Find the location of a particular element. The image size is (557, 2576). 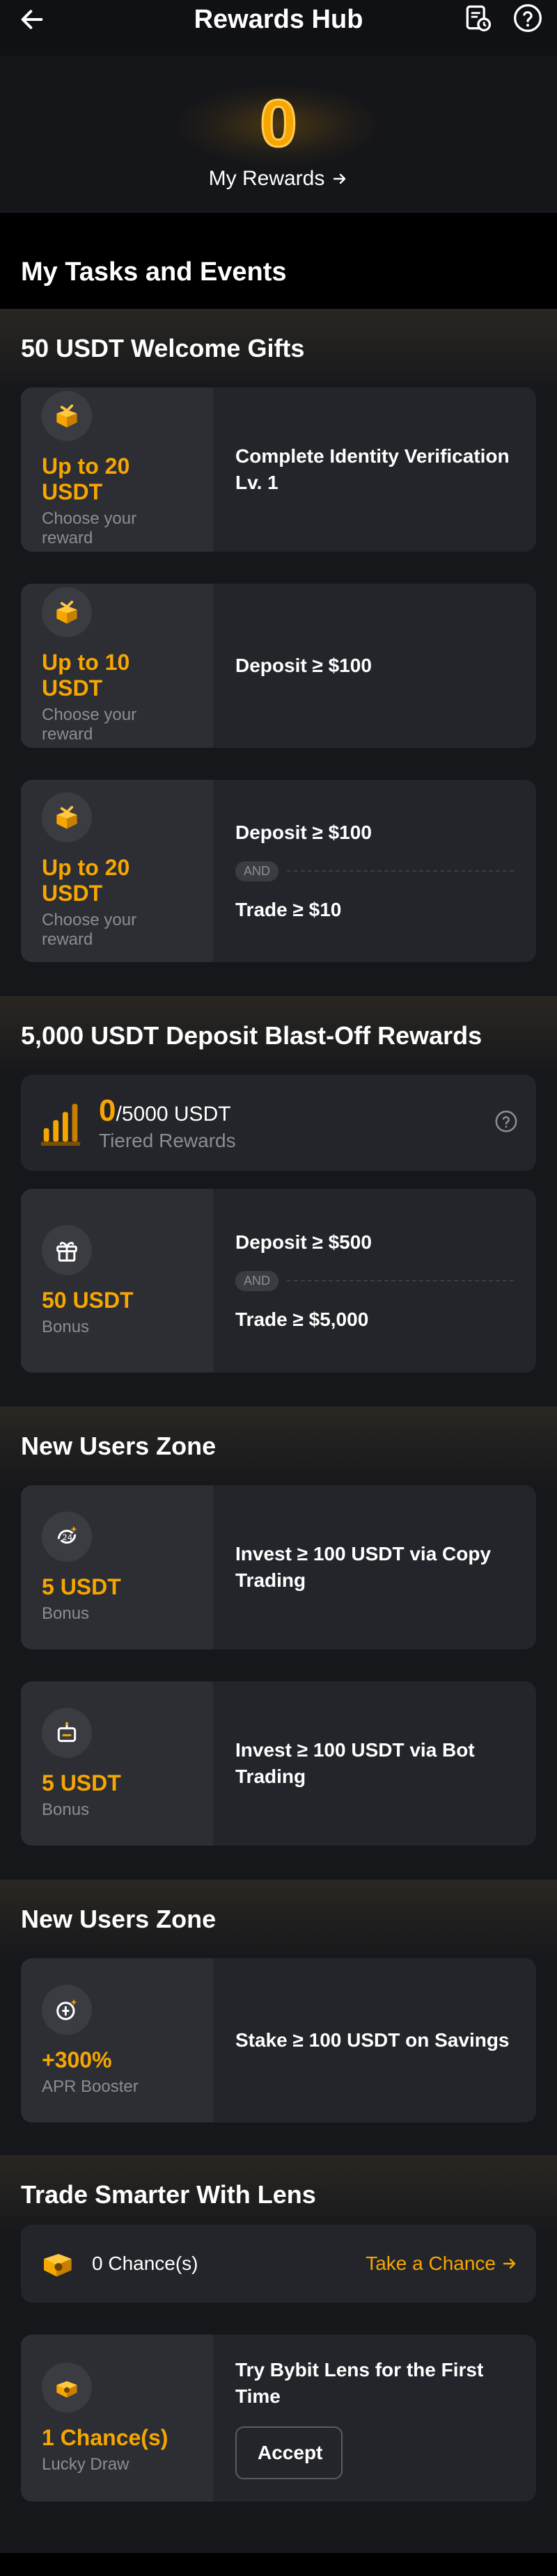

lens-box-icon is located at coordinates (58, 2265).